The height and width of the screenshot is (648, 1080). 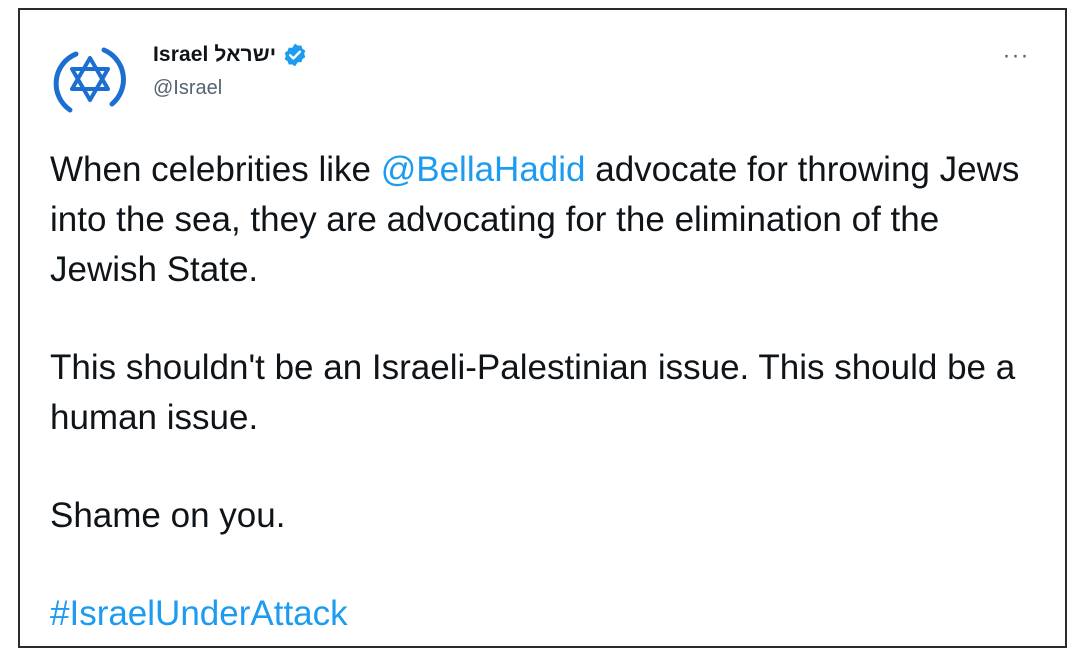 I want to click on author-name-row: Israel ישראל, so click(x=230, y=55).